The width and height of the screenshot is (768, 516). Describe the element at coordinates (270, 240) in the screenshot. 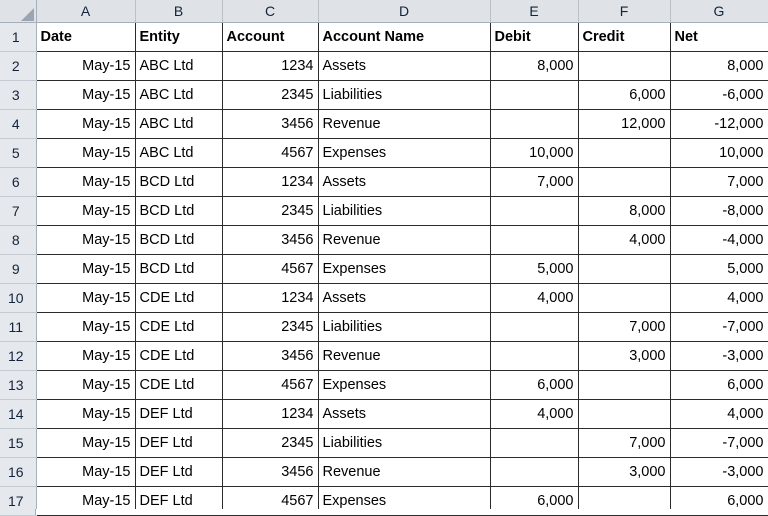

I see `cell-account-row-8: 3456` at that location.